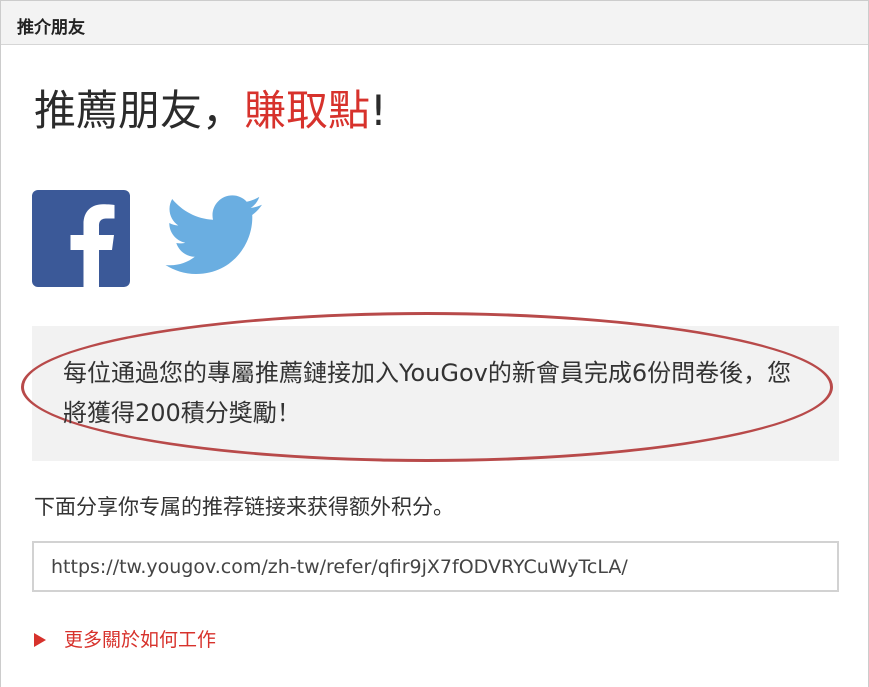 The image size is (869, 687). Describe the element at coordinates (378, 110) in the screenshot. I see `headline-suffix: !` at that location.